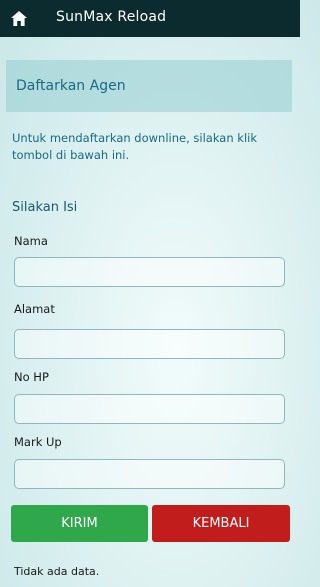 The image size is (320, 587). I want to click on submit-button: KIRIM, so click(79, 523).